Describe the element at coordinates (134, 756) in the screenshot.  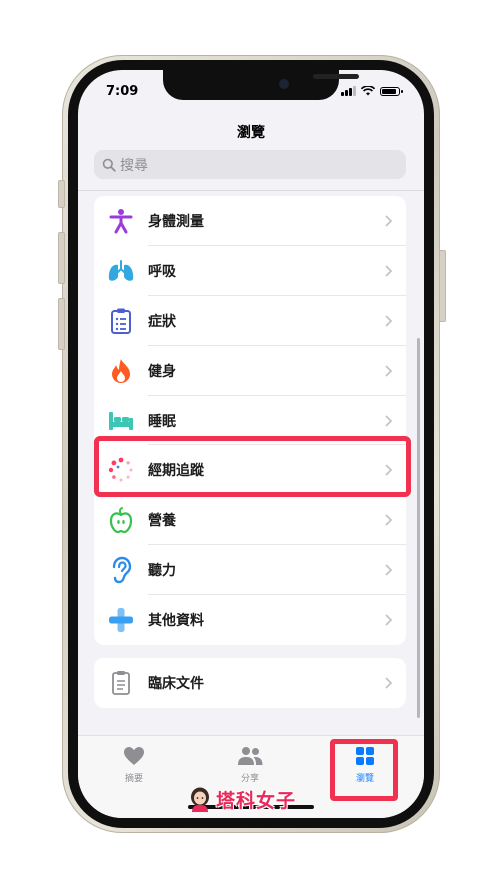
I see `heart-icon` at that location.